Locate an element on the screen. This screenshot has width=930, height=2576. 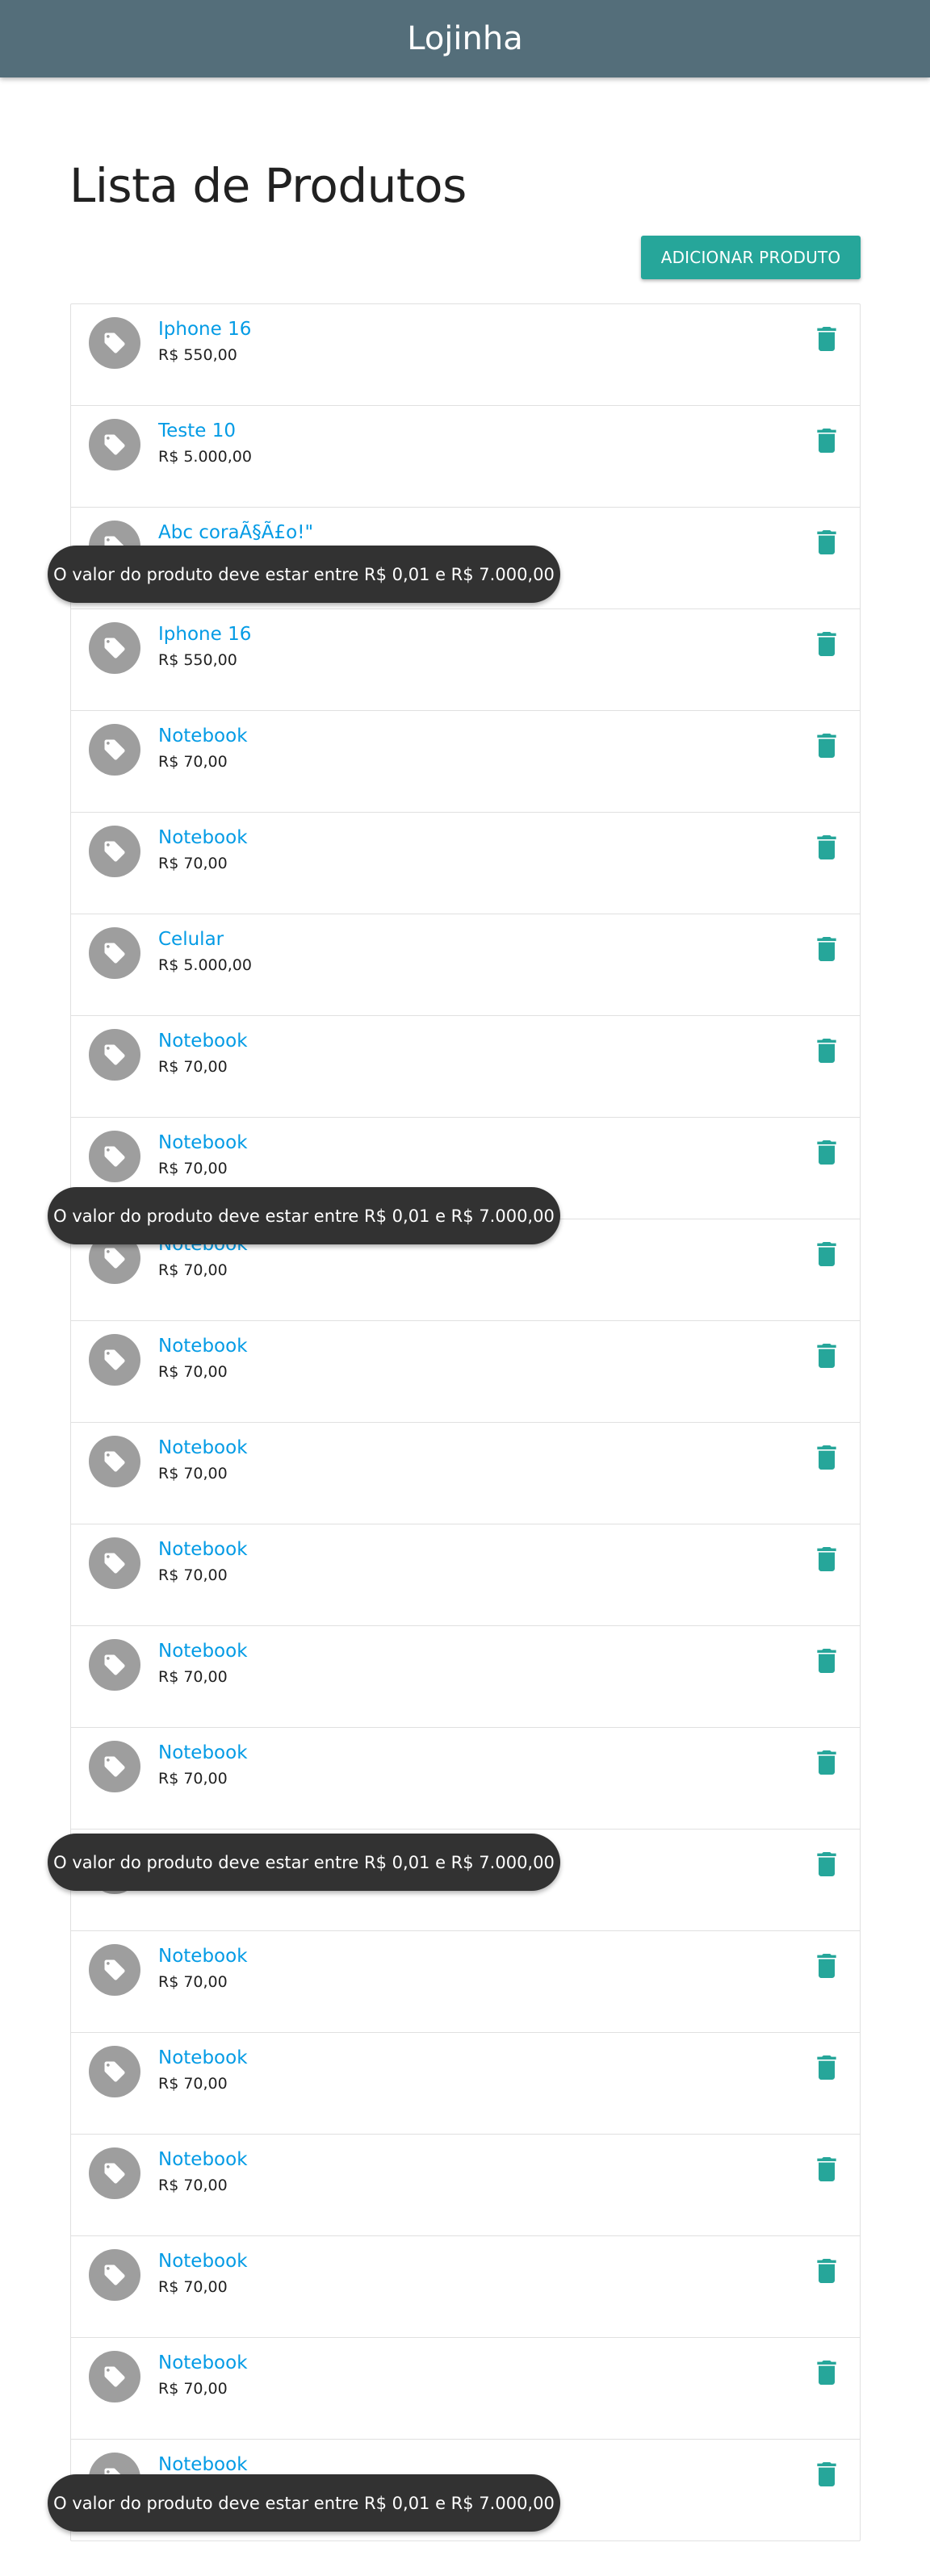
app-bar: Lojinha is located at coordinates (465, 38).